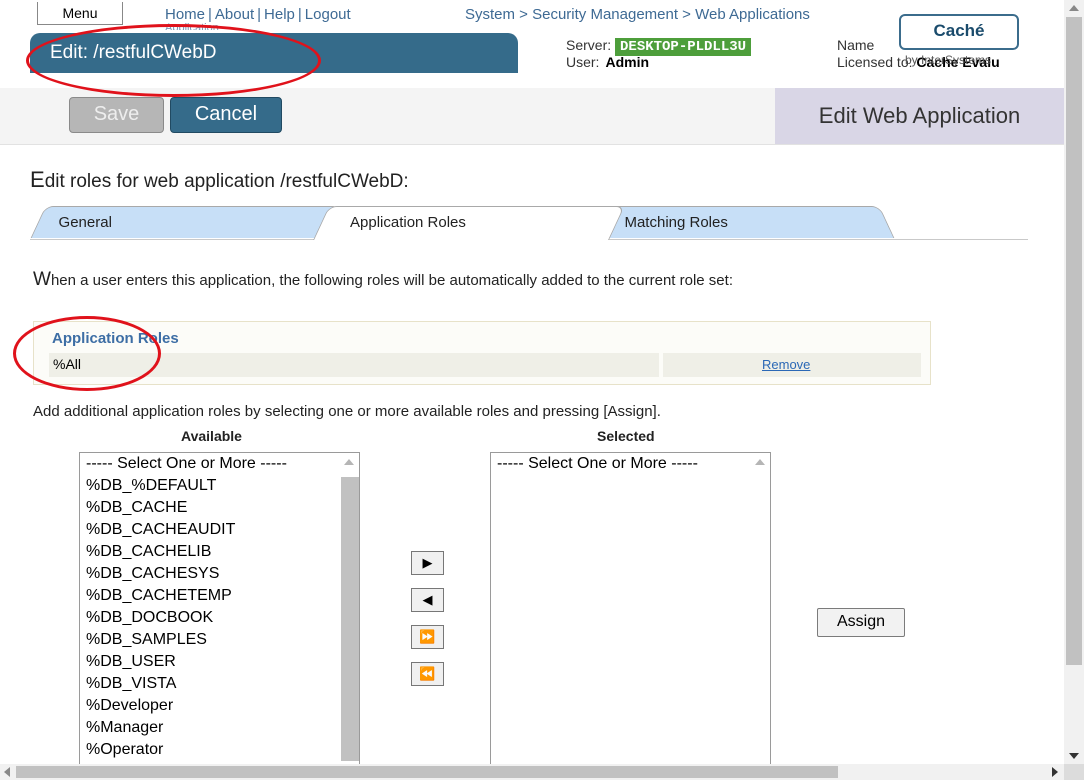 The width and height of the screenshot is (1084, 780). I want to click on cancel-button: Cancel, so click(226, 115).